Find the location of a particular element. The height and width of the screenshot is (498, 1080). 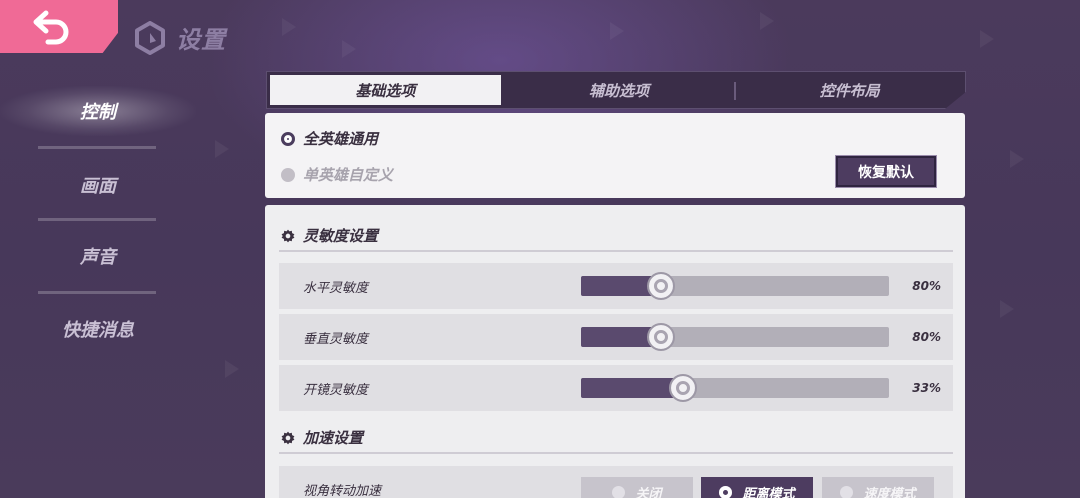

option-distance-mode: 距离模式 is located at coordinates (757, 487).